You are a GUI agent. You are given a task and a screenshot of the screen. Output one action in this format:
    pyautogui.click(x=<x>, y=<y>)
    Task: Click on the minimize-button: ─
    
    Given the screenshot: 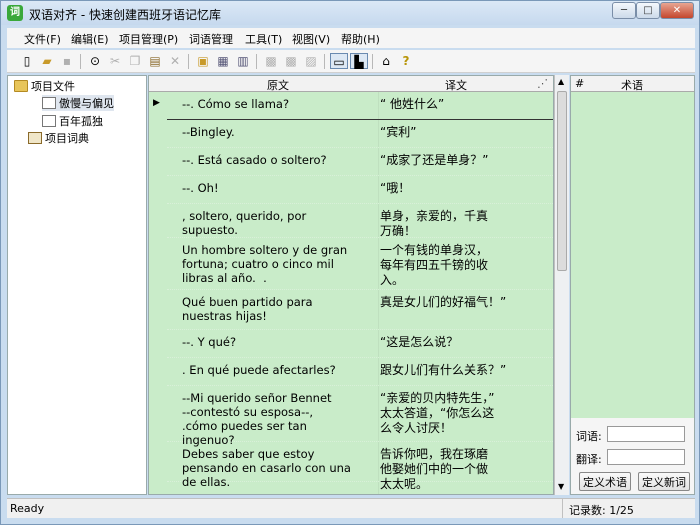 What is the action you would take?
    pyautogui.click(x=624, y=10)
    